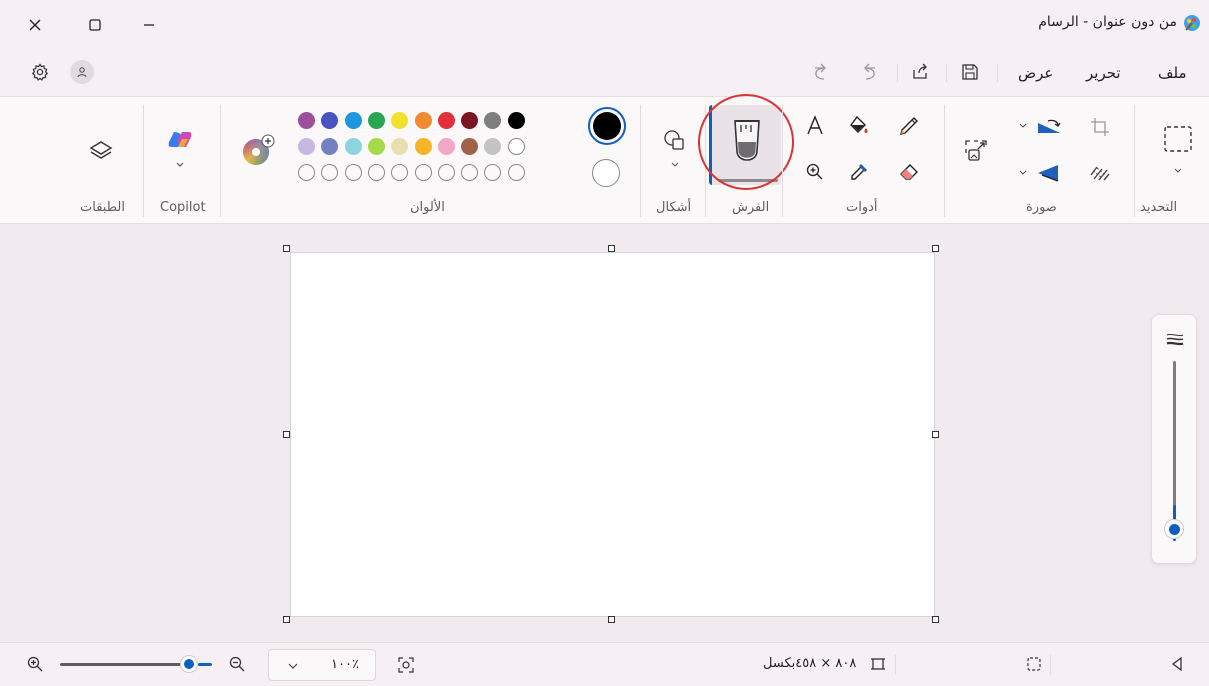  I want to click on redo-button, so click(820, 72).